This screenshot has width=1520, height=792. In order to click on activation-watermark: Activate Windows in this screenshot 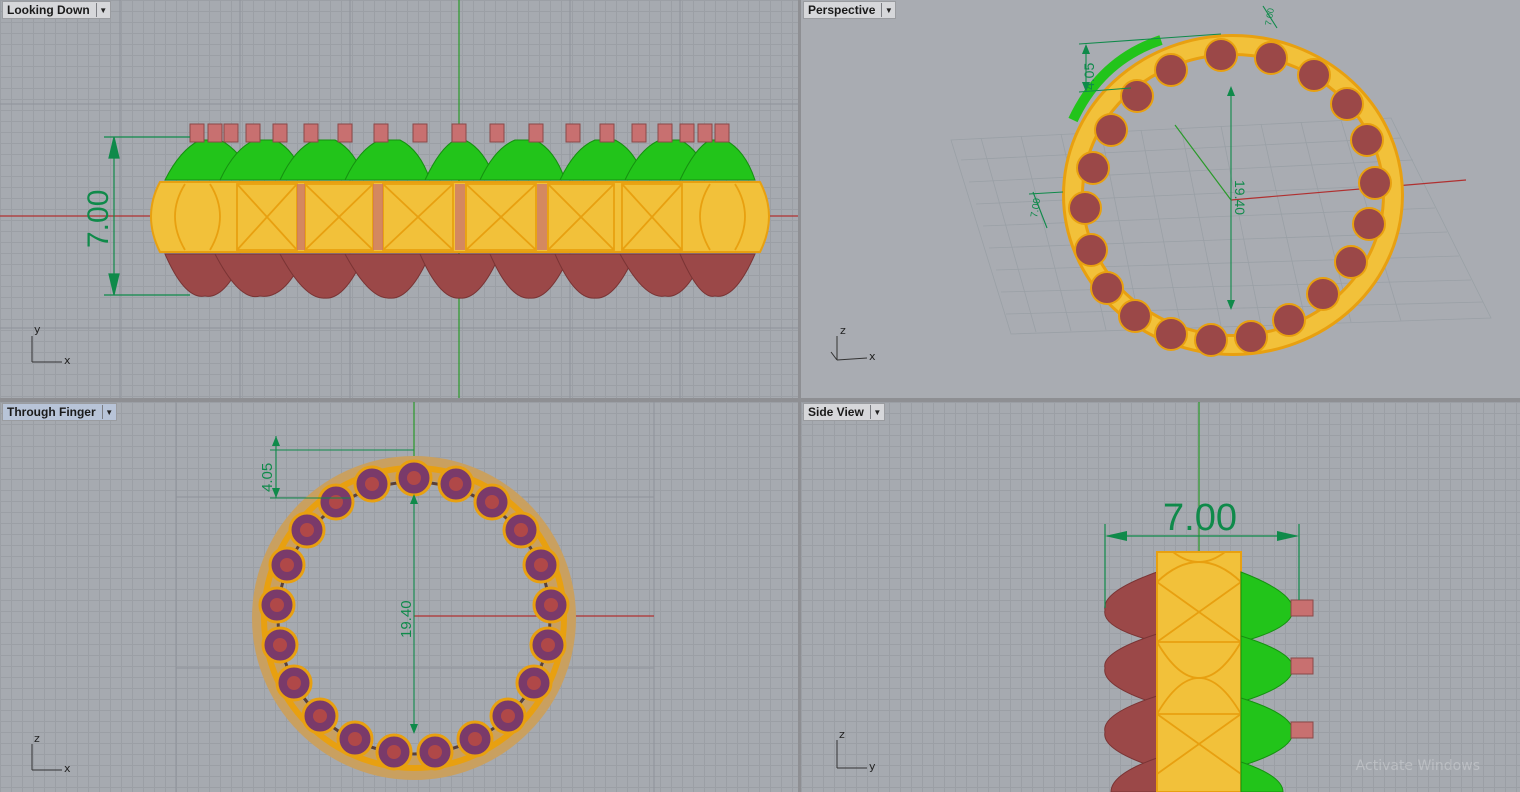, I will do `click(1417, 766)`.